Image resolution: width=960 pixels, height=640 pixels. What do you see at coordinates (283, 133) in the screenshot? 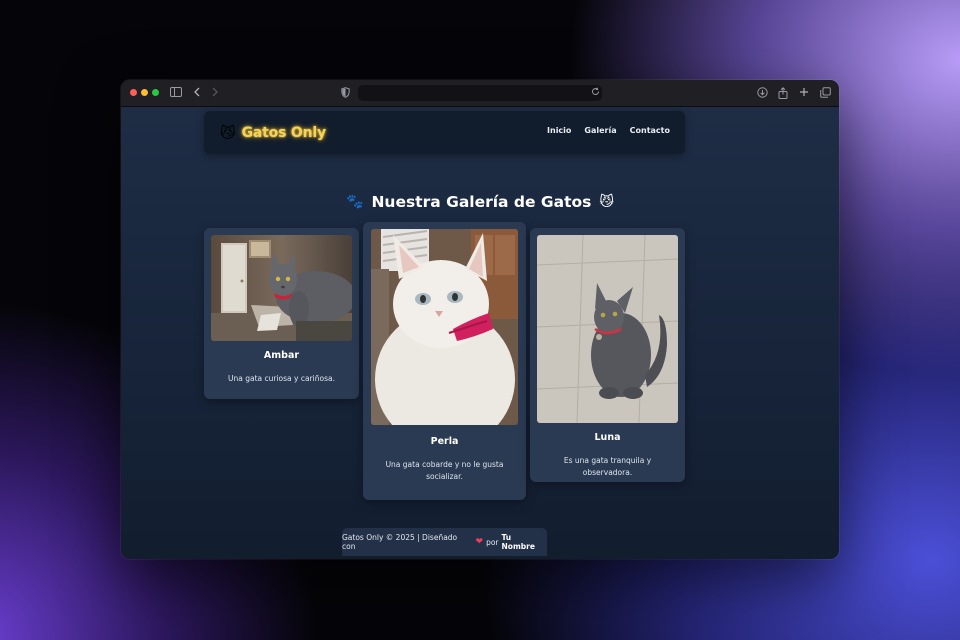
I see `brand-name: Gatos Only` at bounding box center [283, 133].